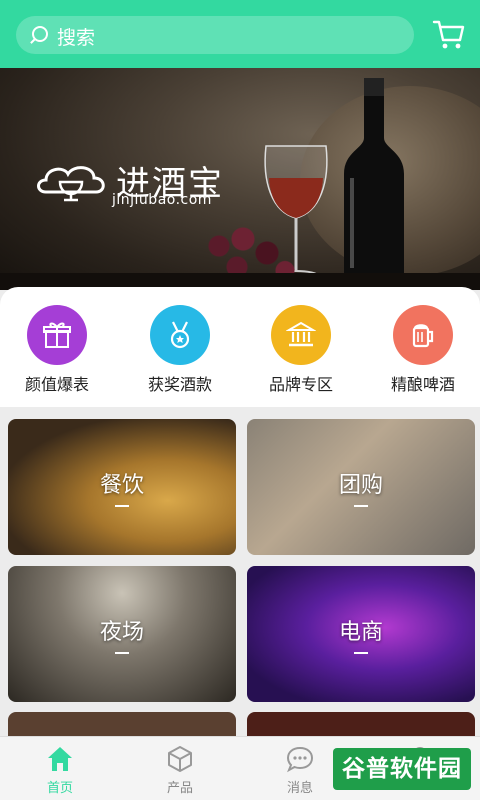  What do you see at coordinates (179, 788) in the screenshot?
I see `tab-label: 产品` at bounding box center [179, 788].